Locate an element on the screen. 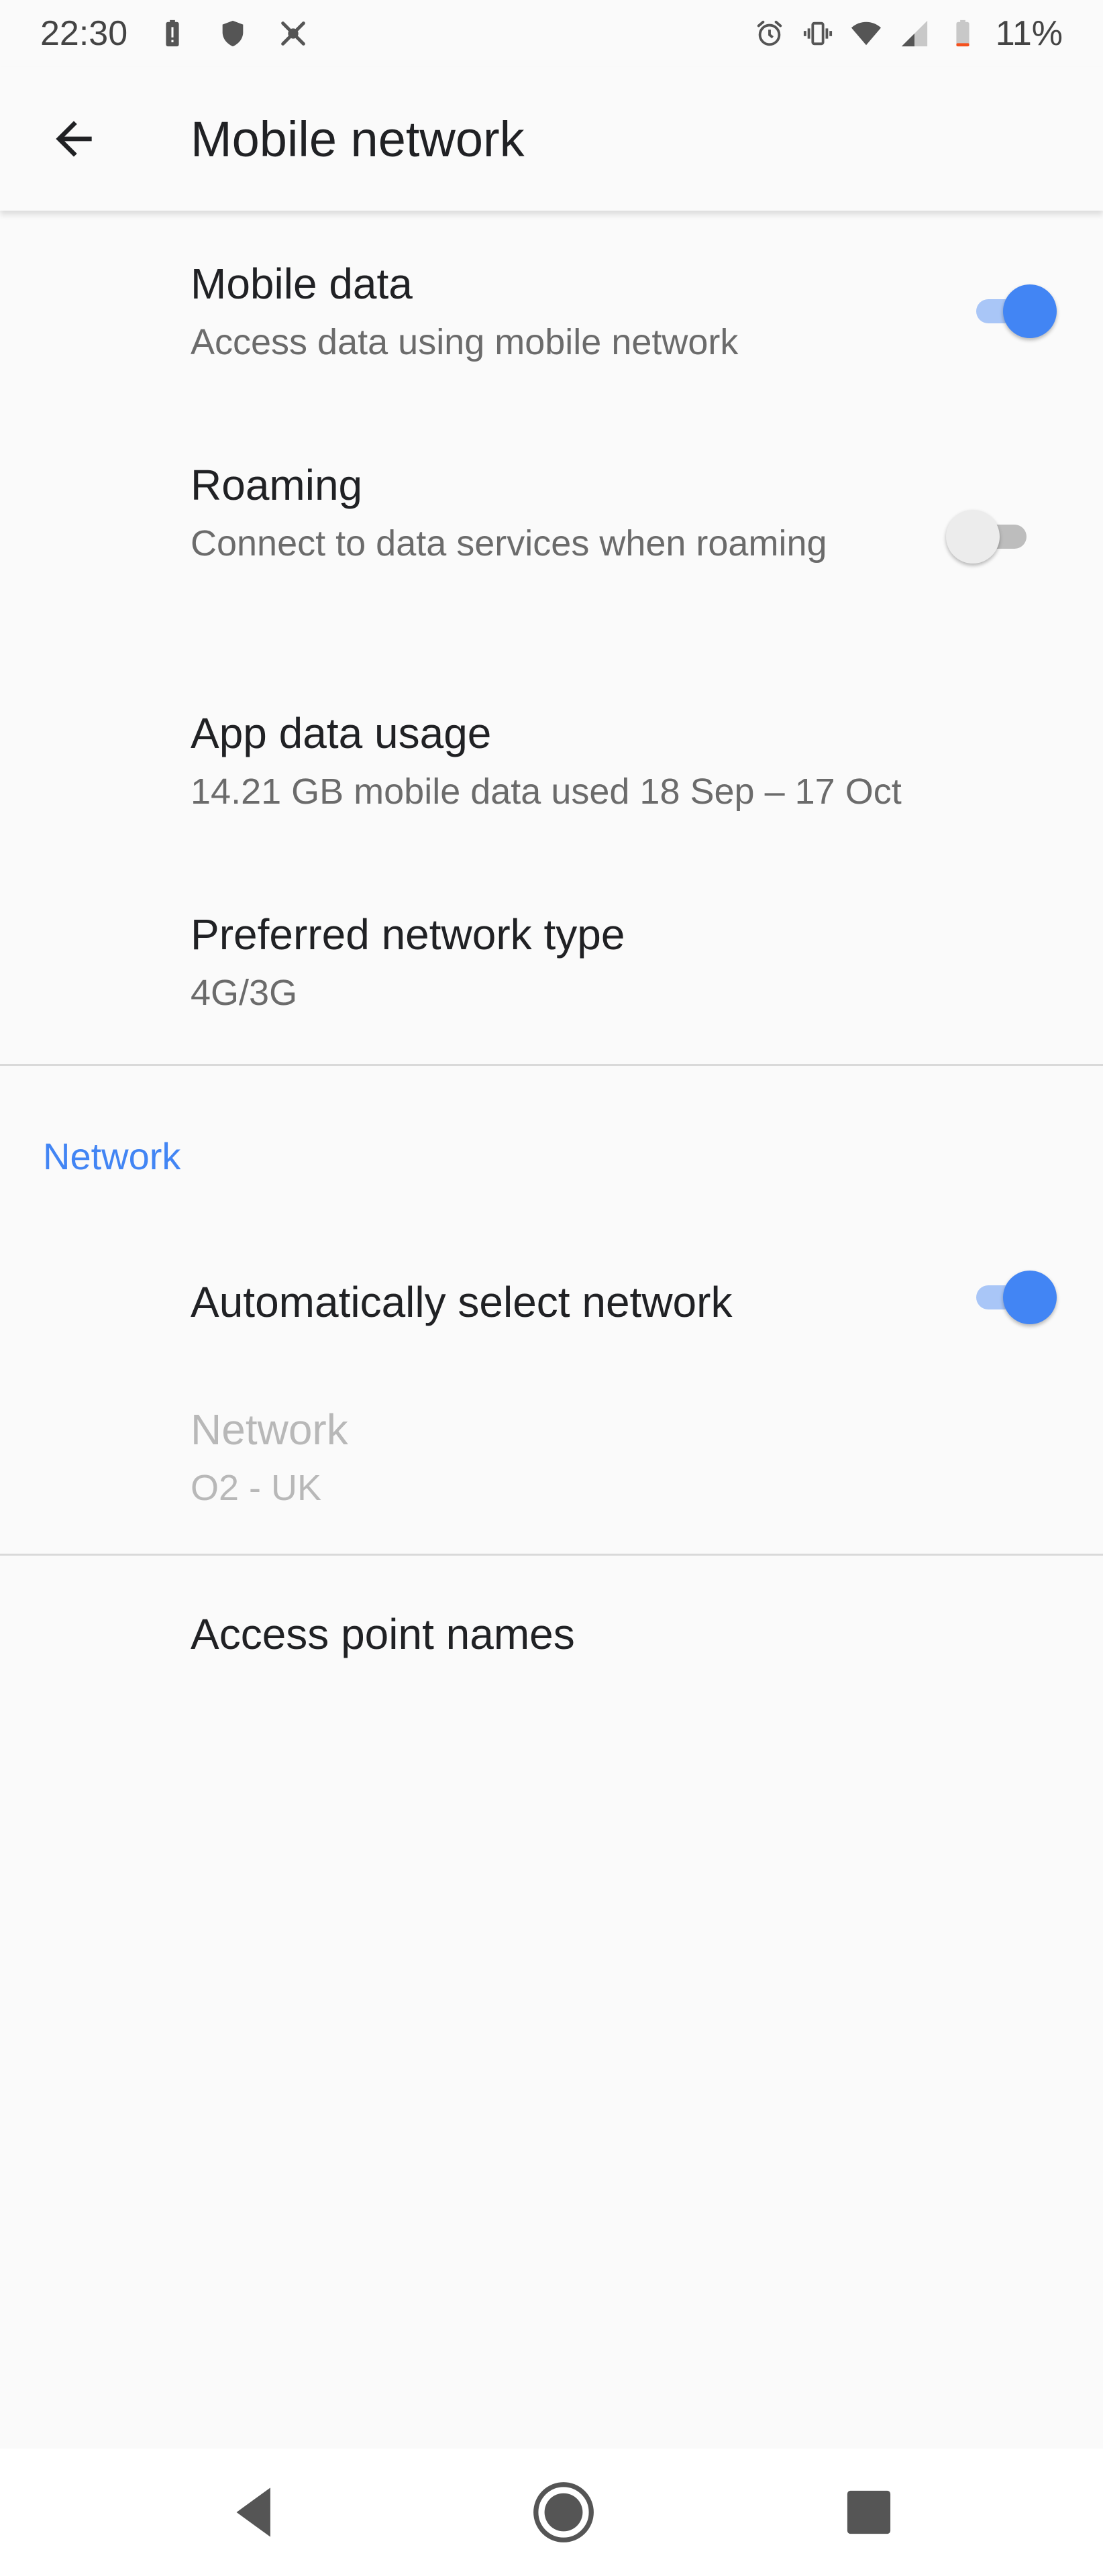 The image size is (1103, 2576). mobile-data-toggle is located at coordinates (1013, 311).